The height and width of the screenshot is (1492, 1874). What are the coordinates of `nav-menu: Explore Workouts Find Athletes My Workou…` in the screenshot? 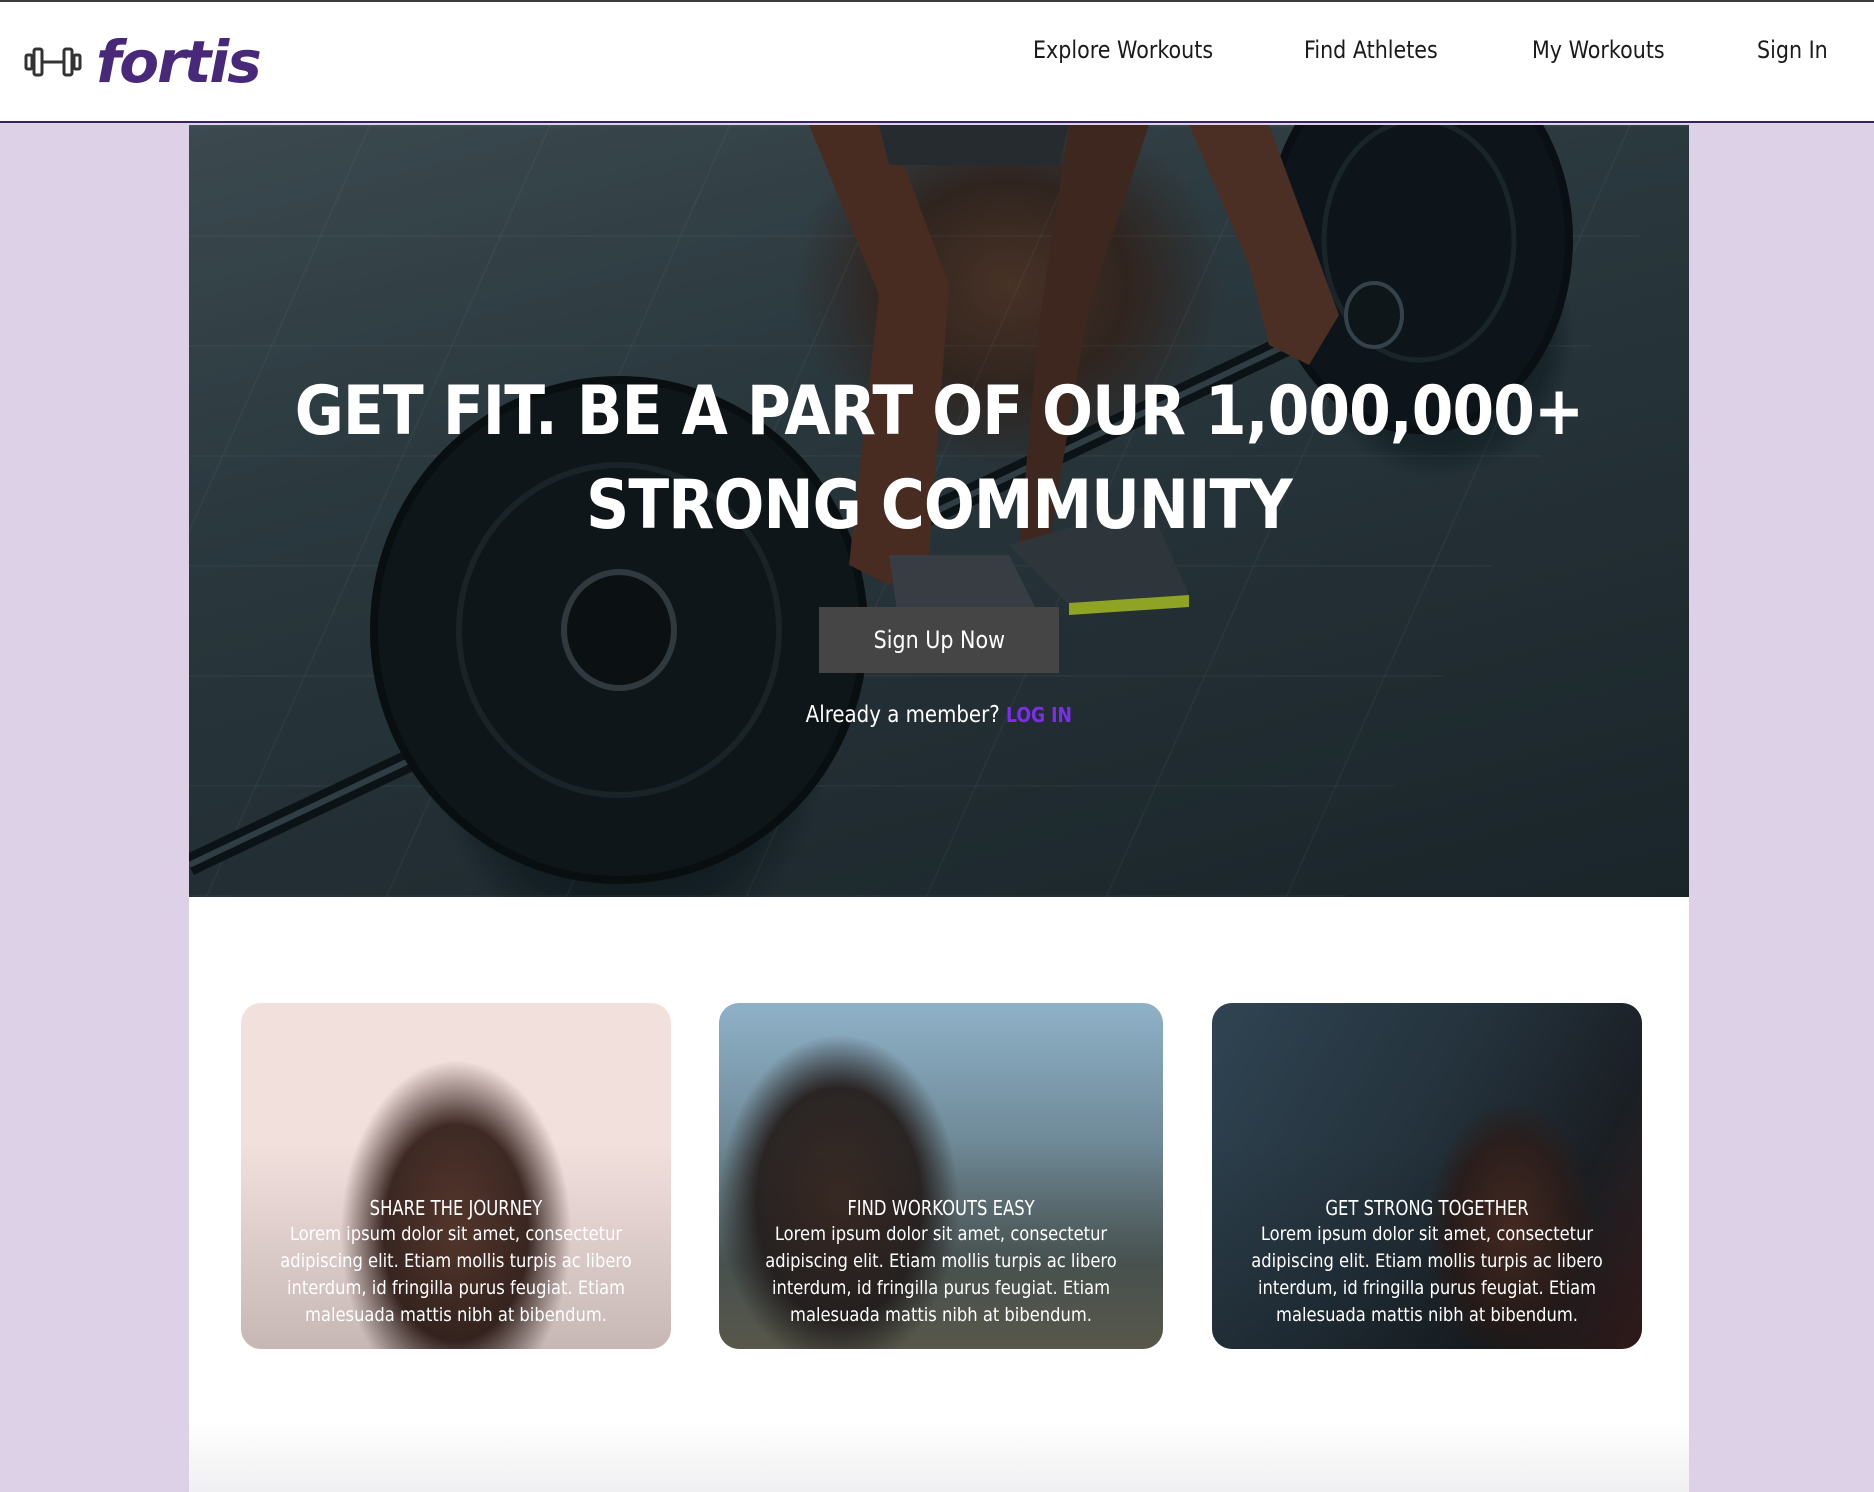 It's located at (937, 52).